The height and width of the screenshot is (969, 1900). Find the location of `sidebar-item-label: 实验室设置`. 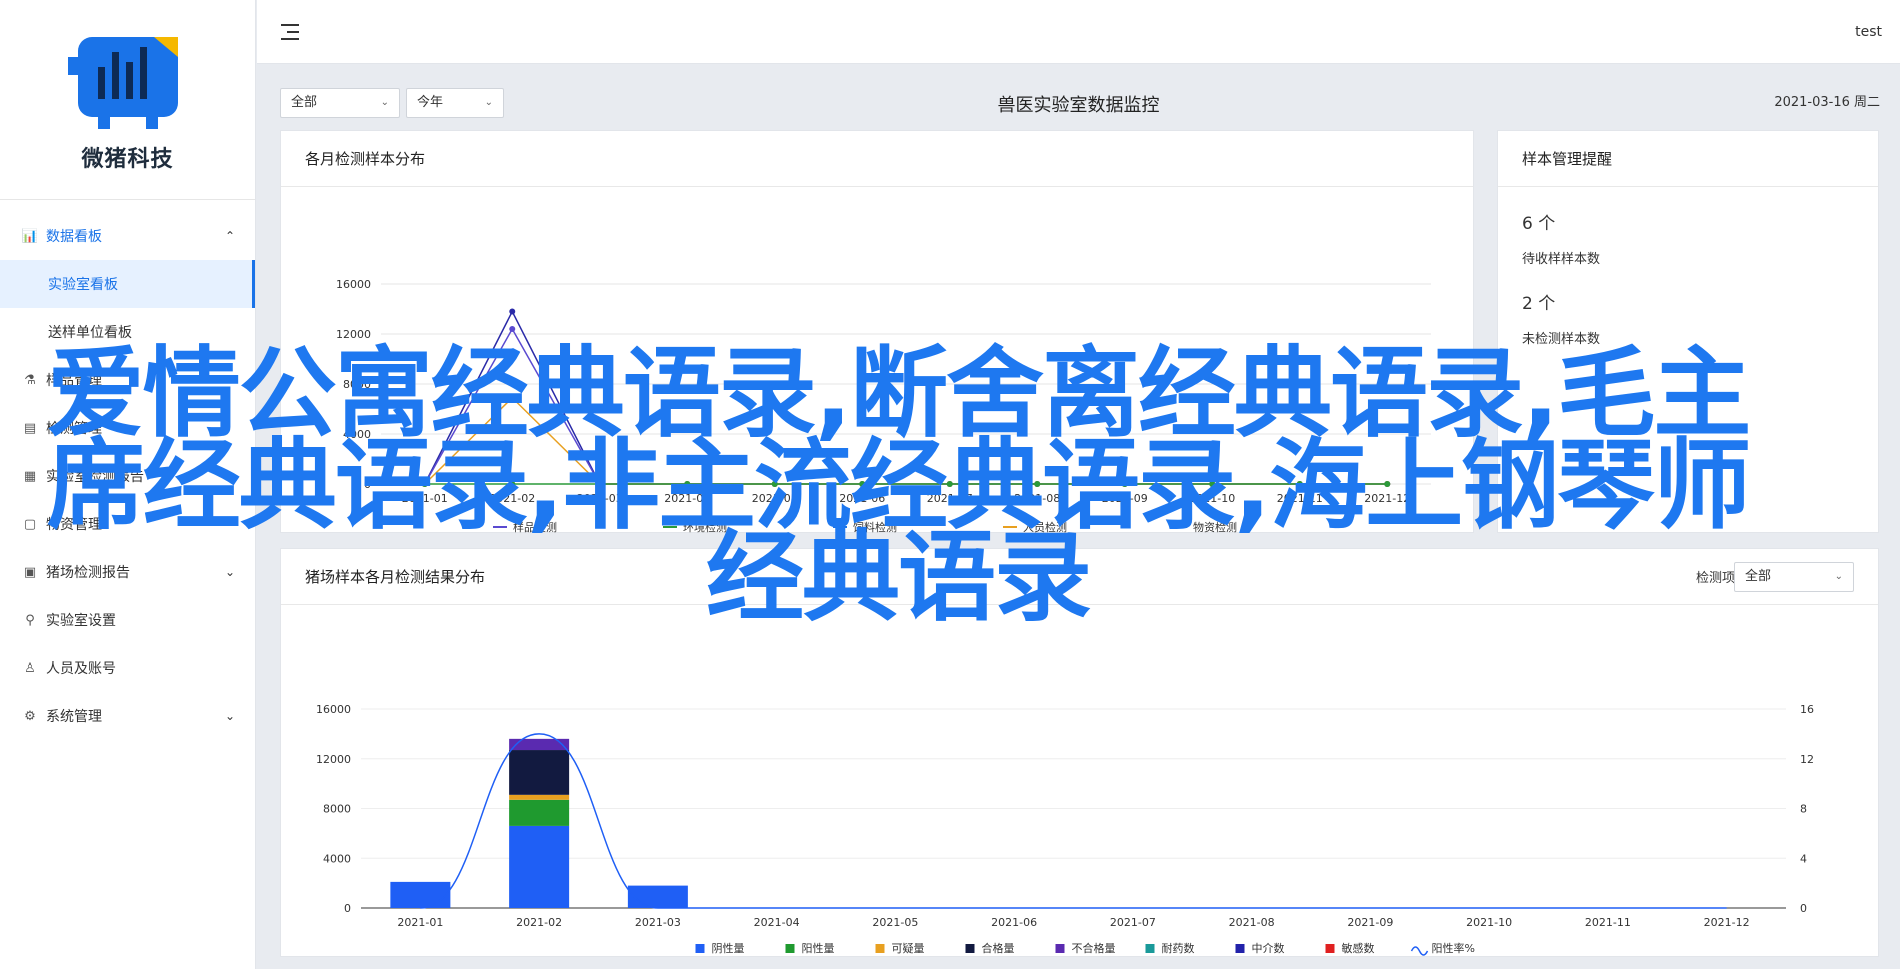

sidebar-item-label: 实验室设置 is located at coordinates (81, 621).